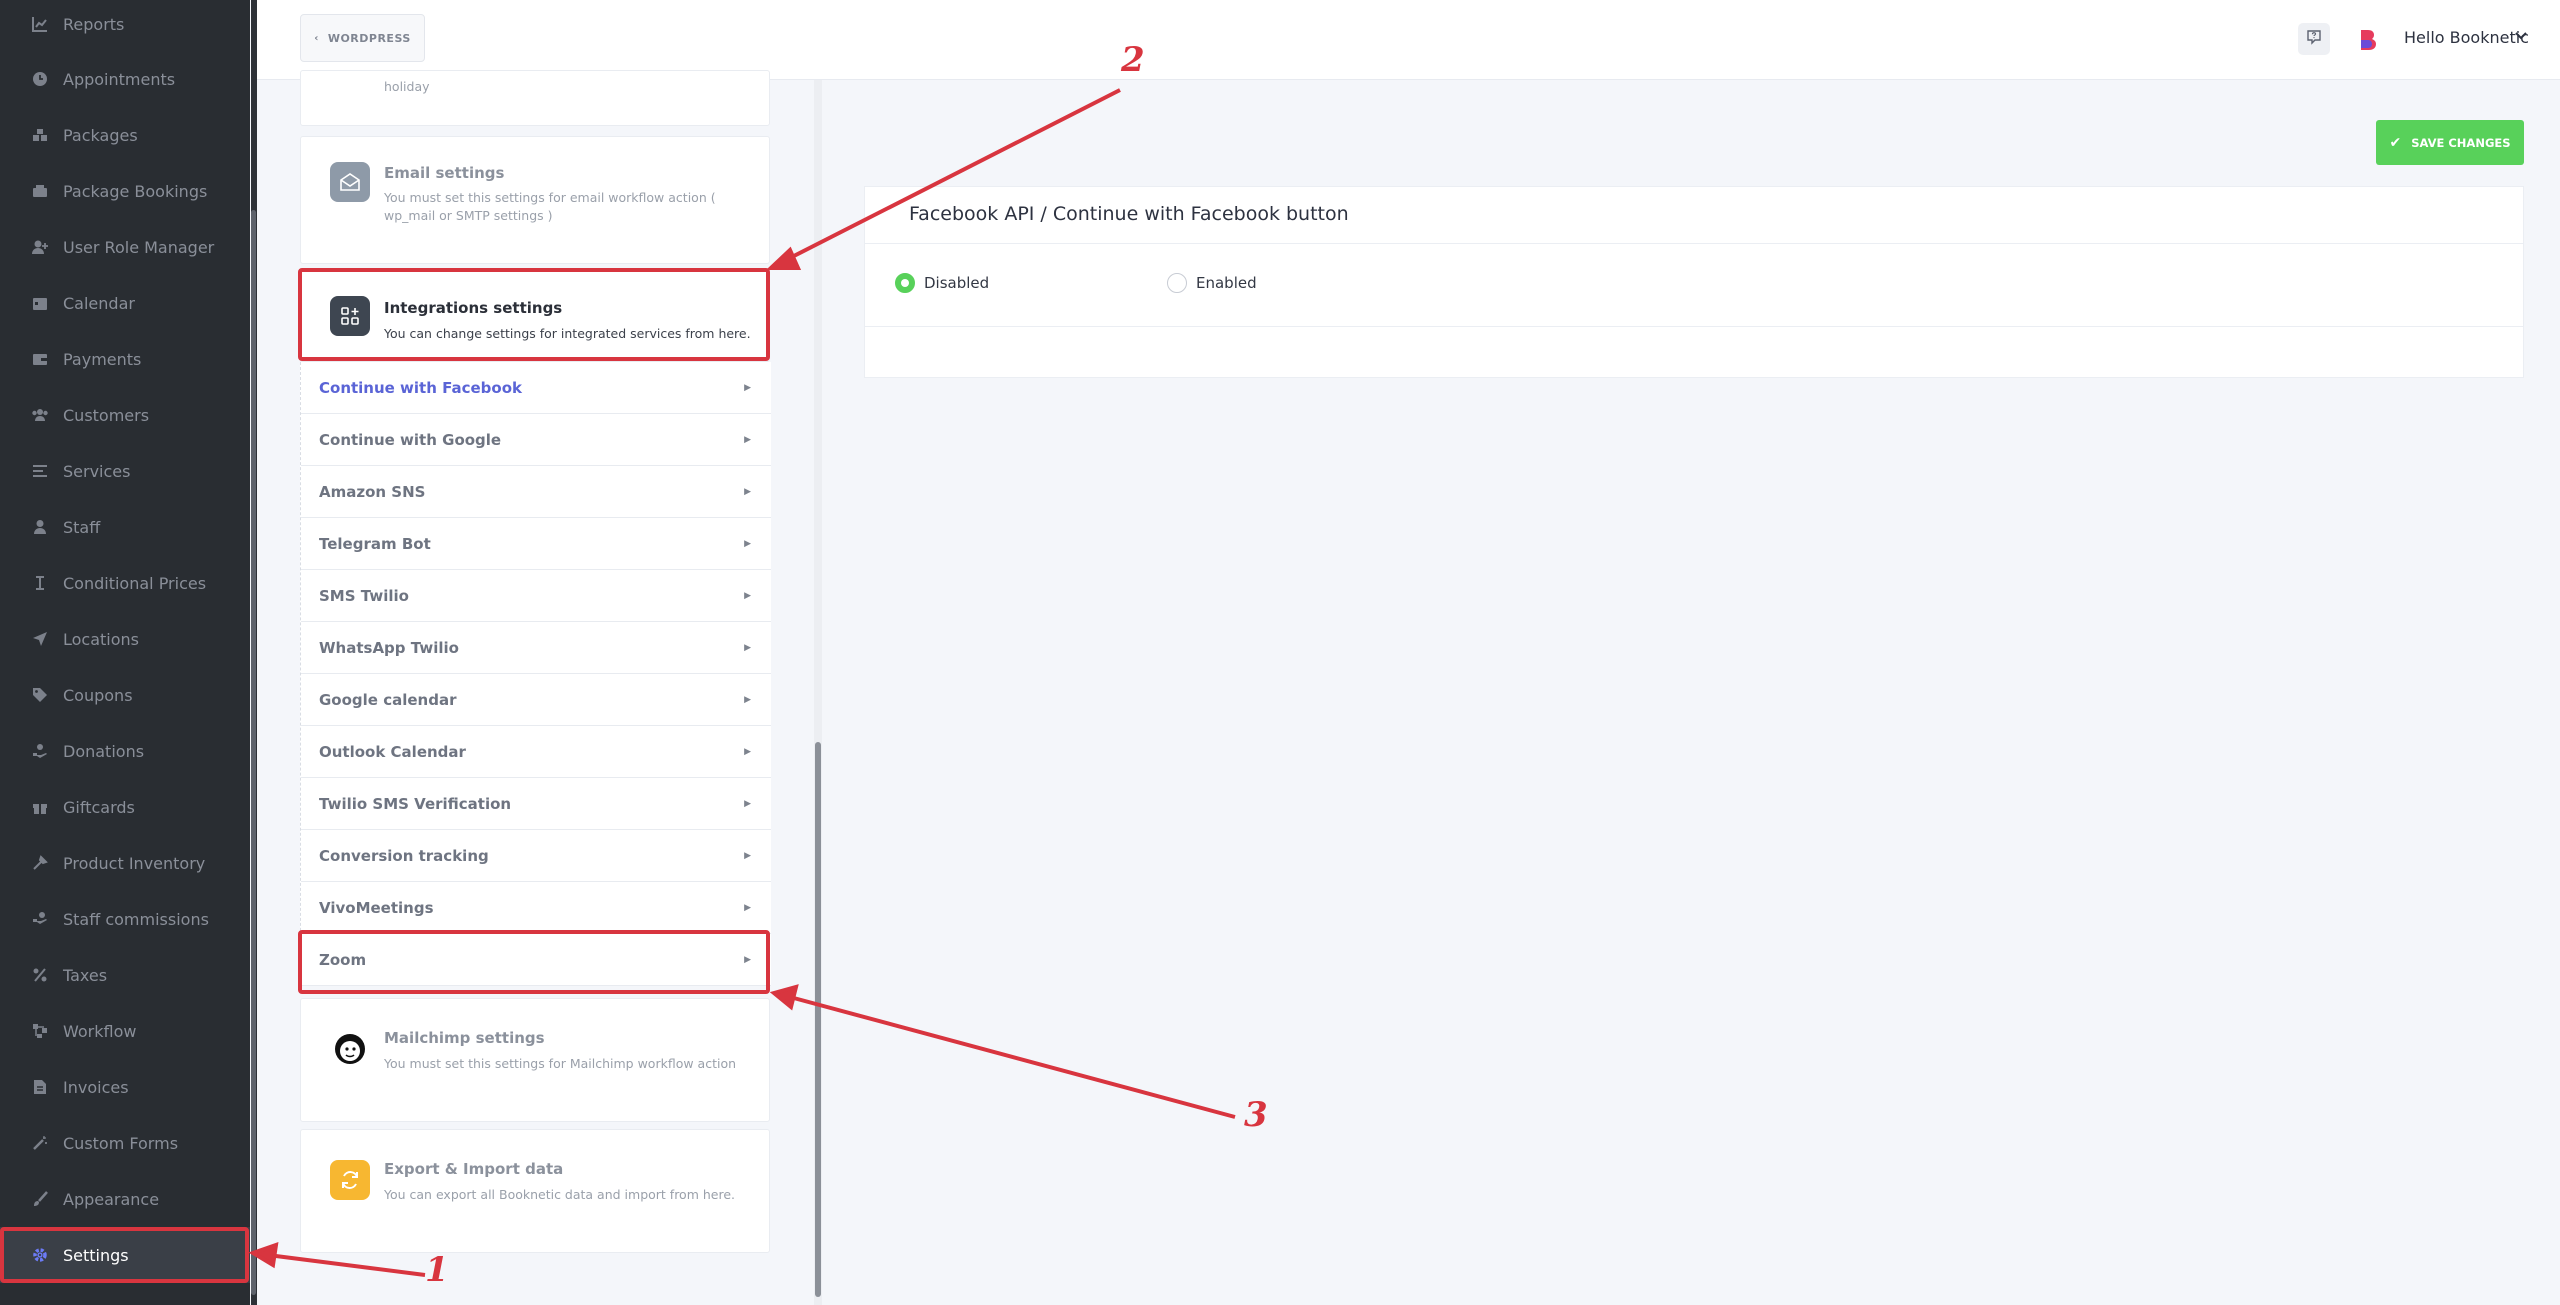 This screenshot has width=2560, height=1305. I want to click on package-bookings-icon, so click(40, 191).